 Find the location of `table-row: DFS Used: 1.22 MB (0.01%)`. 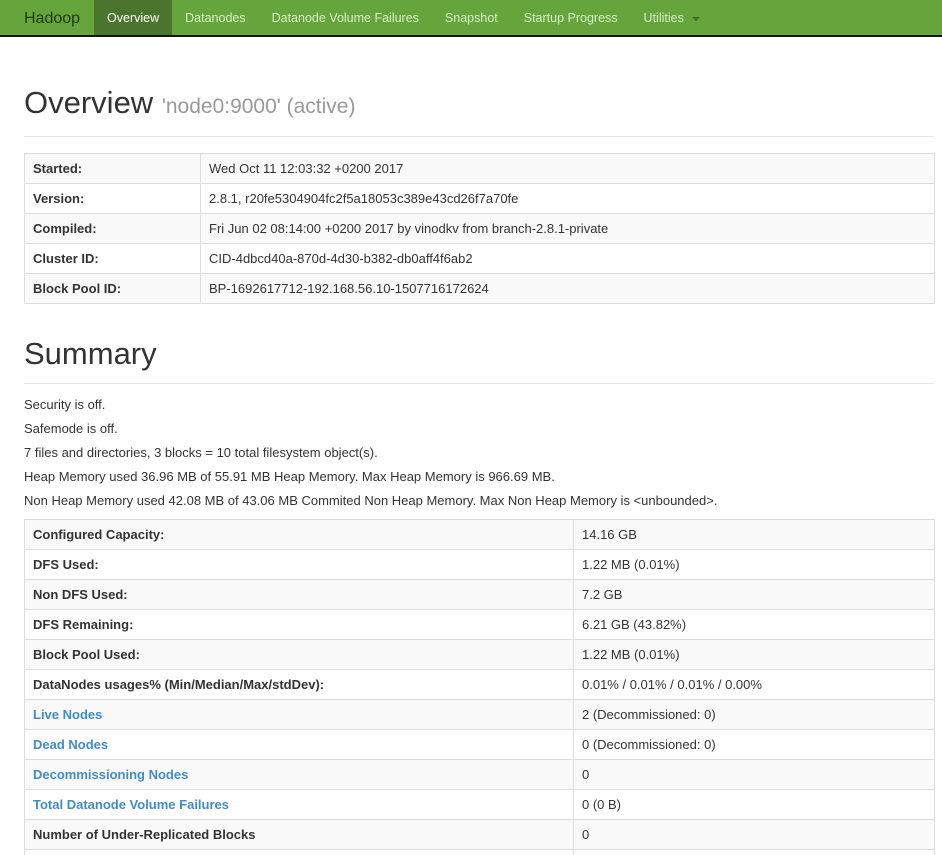

table-row: DFS Used: 1.22 MB (0.01%) is located at coordinates (479, 564).